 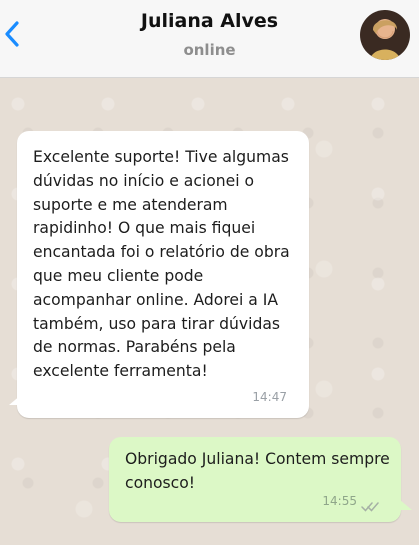 What do you see at coordinates (257, 471) in the screenshot?
I see `message-text: Obrigado Juliana! Contem sempre conosco!` at bounding box center [257, 471].